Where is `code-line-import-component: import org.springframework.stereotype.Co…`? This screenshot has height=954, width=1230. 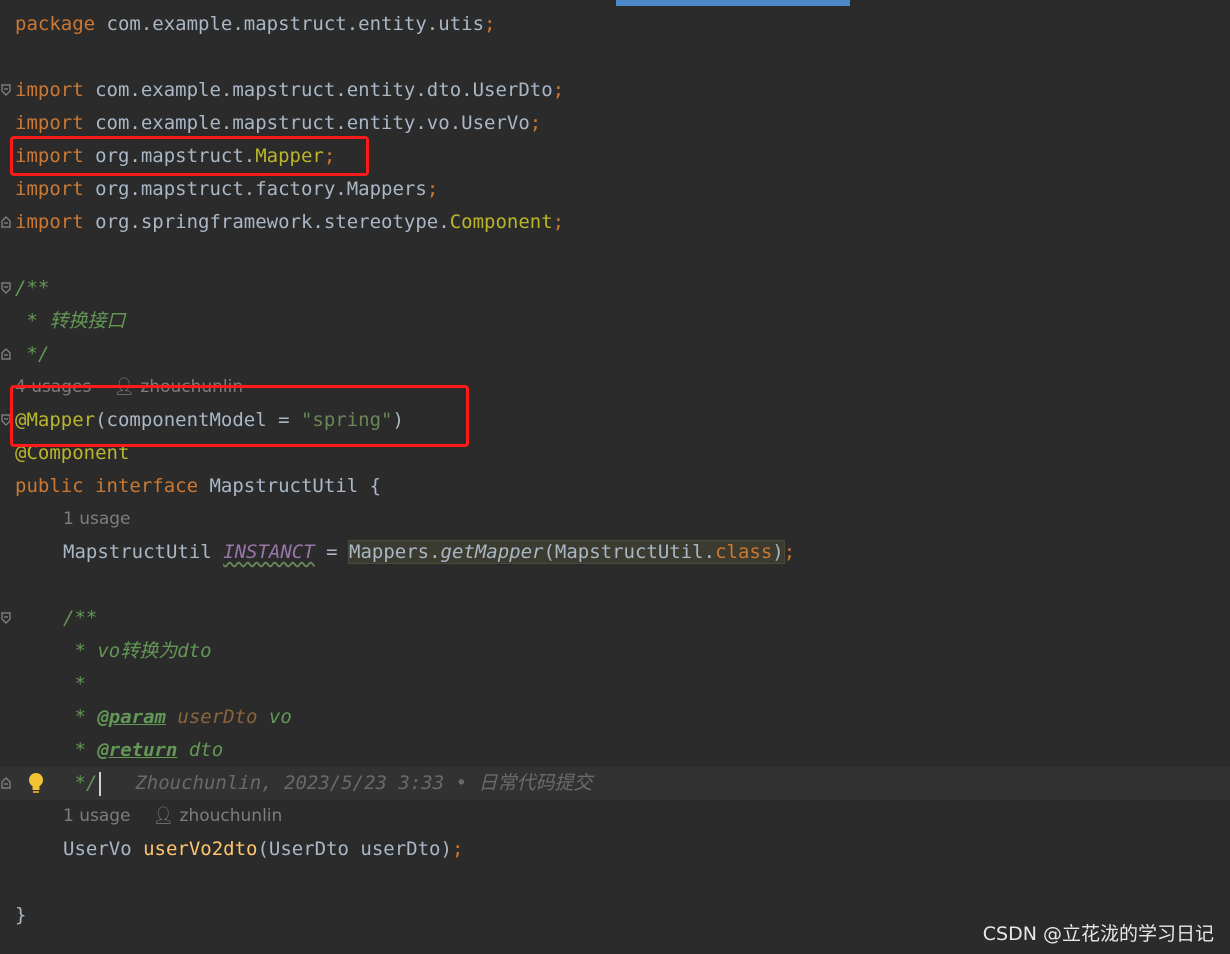 code-line-import-component: import org.springframework.stereotype.Co… is located at coordinates (615, 222).